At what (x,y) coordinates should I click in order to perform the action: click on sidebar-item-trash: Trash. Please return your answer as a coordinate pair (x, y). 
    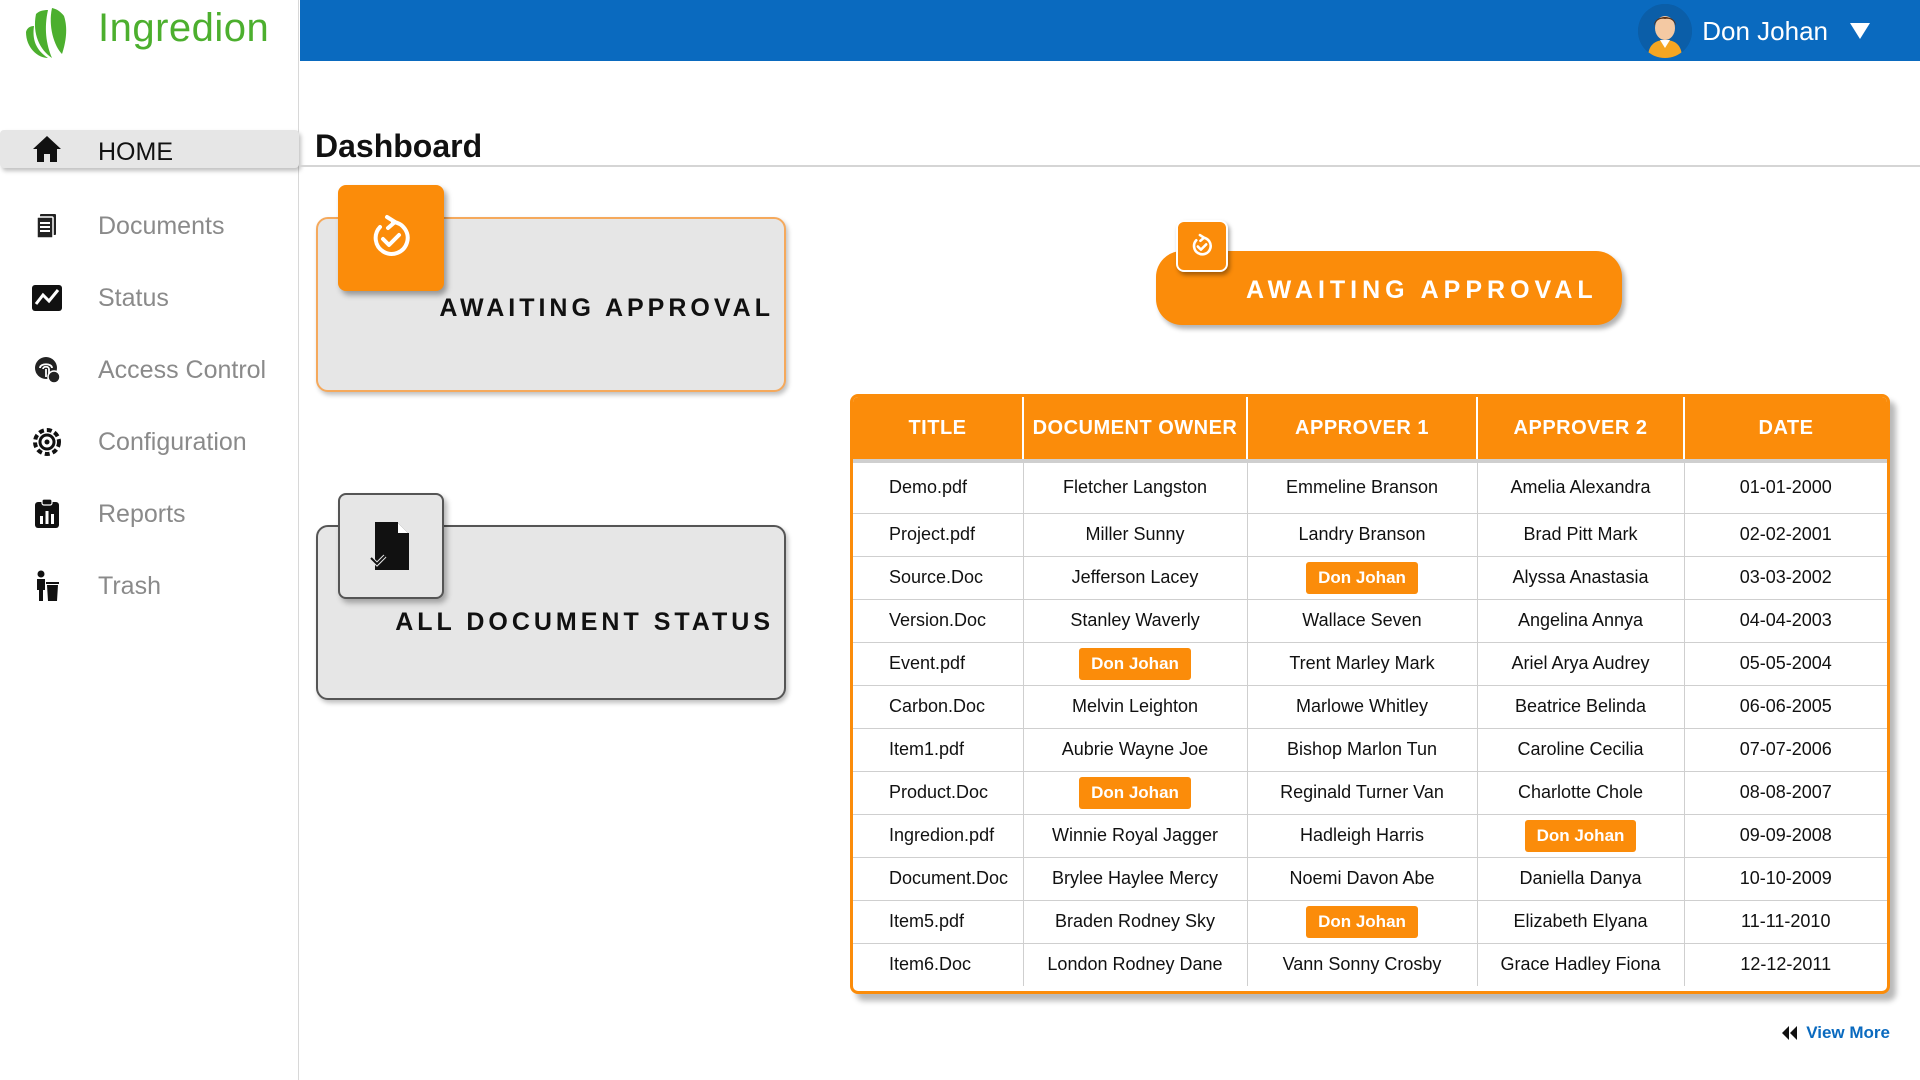
    Looking at the image, I should click on (149, 586).